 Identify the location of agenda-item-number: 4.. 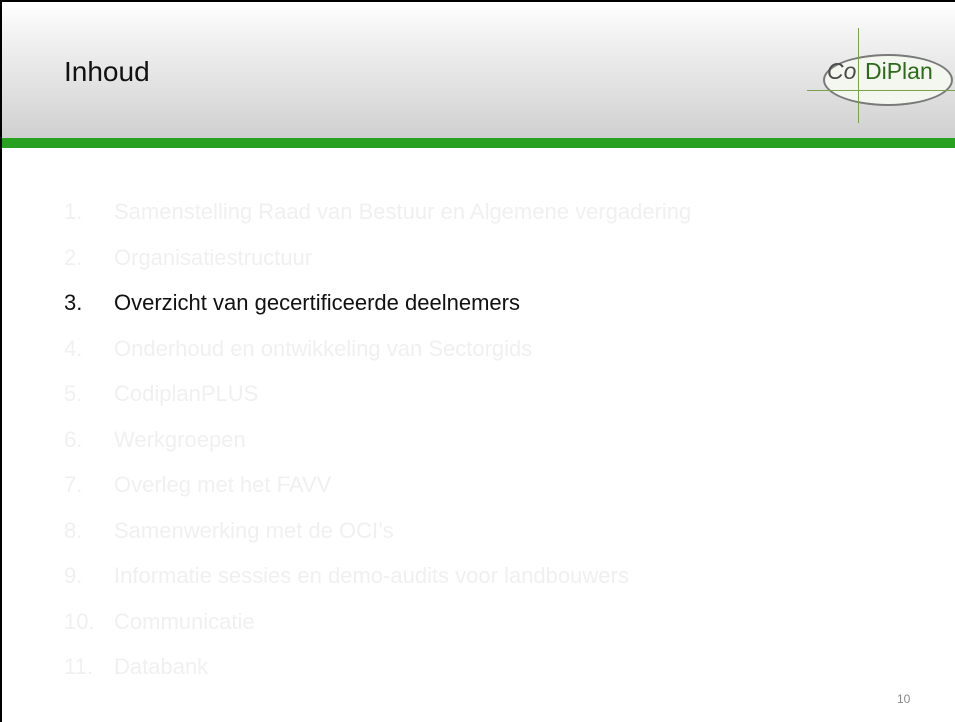
(73, 348).